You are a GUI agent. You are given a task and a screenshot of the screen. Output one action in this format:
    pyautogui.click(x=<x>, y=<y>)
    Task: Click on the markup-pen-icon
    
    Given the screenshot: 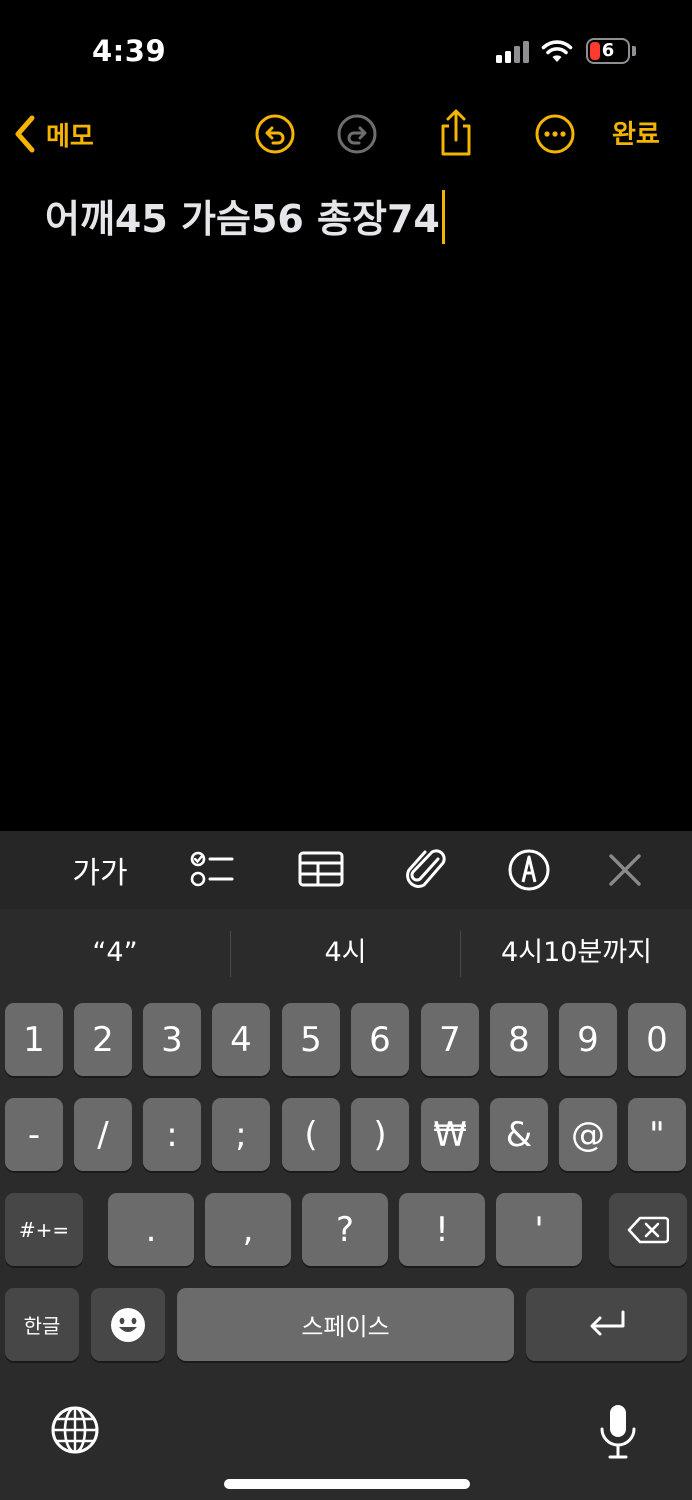 What is the action you would take?
    pyautogui.click(x=529, y=870)
    